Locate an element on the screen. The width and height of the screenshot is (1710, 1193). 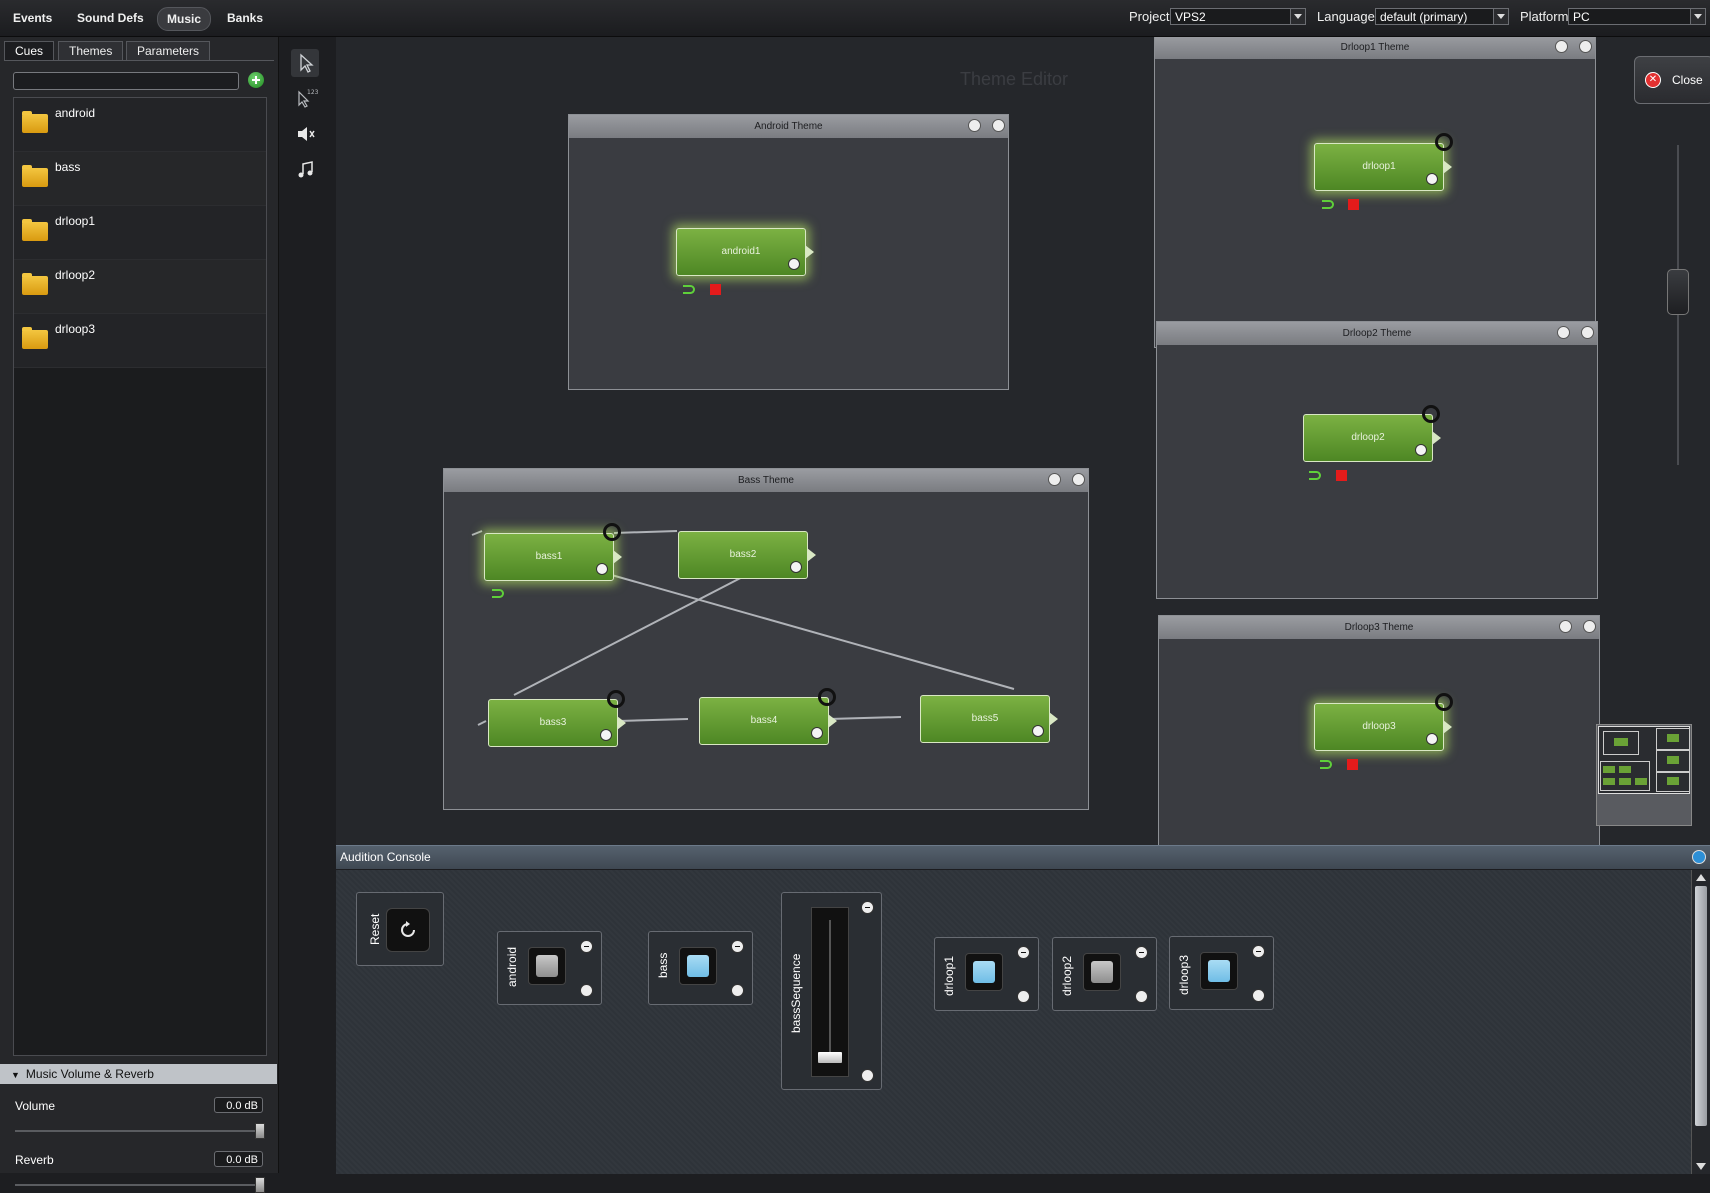
cue-toggle-drloop1 is located at coordinates (984, 972).